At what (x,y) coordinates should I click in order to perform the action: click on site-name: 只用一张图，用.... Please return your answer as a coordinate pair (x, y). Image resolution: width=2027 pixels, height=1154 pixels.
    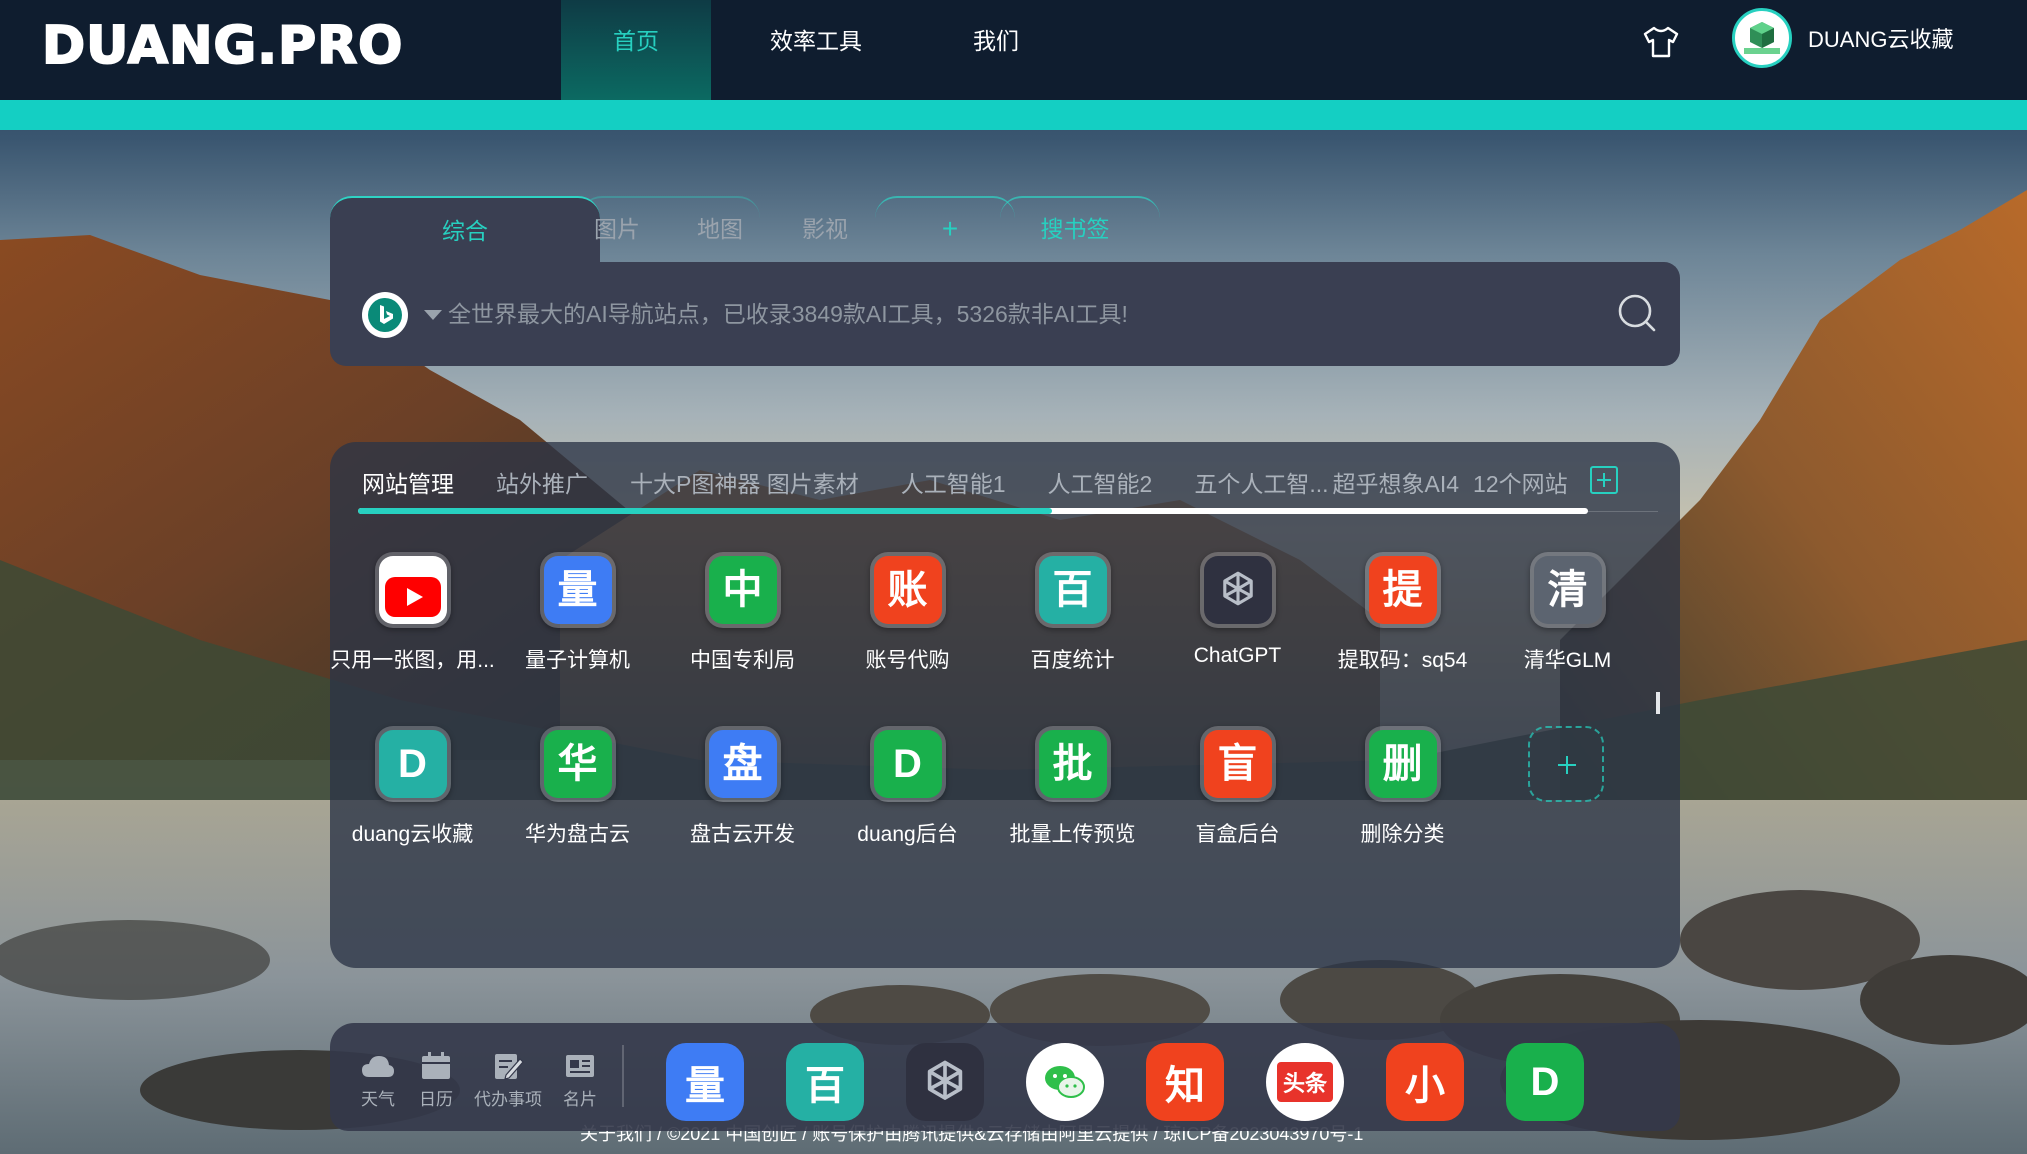
    Looking at the image, I should click on (412, 660).